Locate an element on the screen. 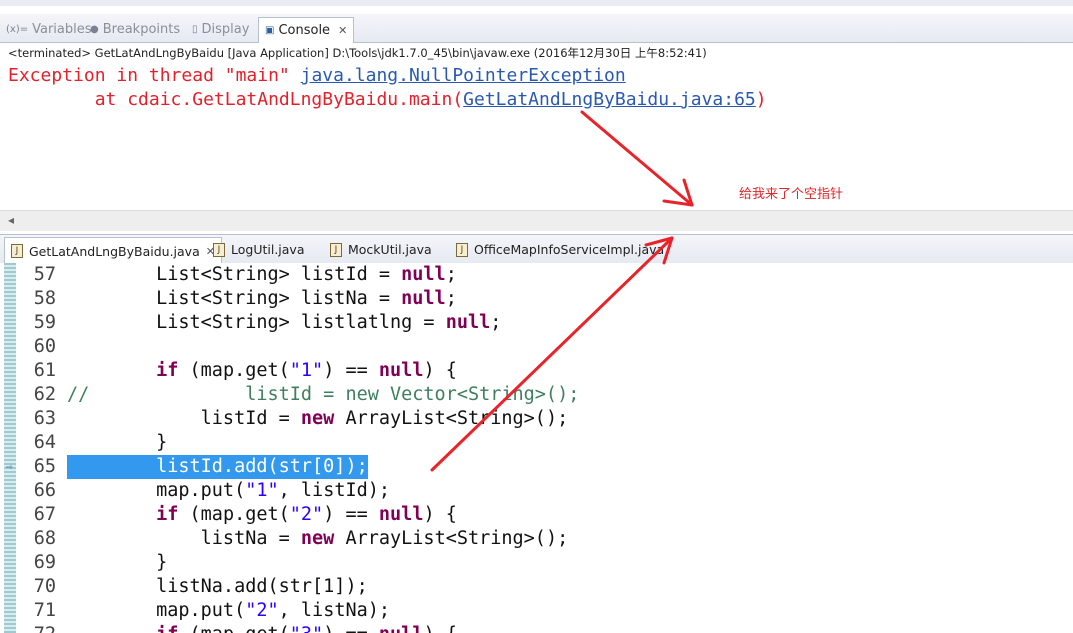 The width and height of the screenshot is (1073, 633). code-line: 71 map.put("2", listNa); is located at coordinates (536, 611).